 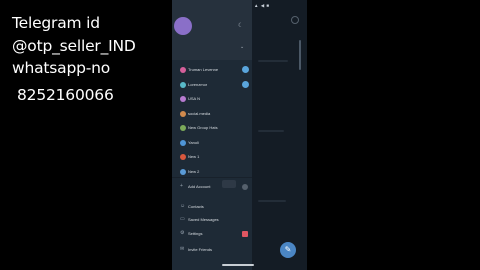 What do you see at coordinates (203, 127) in the screenshot?
I see `account-label: New Group Hats` at bounding box center [203, 127].